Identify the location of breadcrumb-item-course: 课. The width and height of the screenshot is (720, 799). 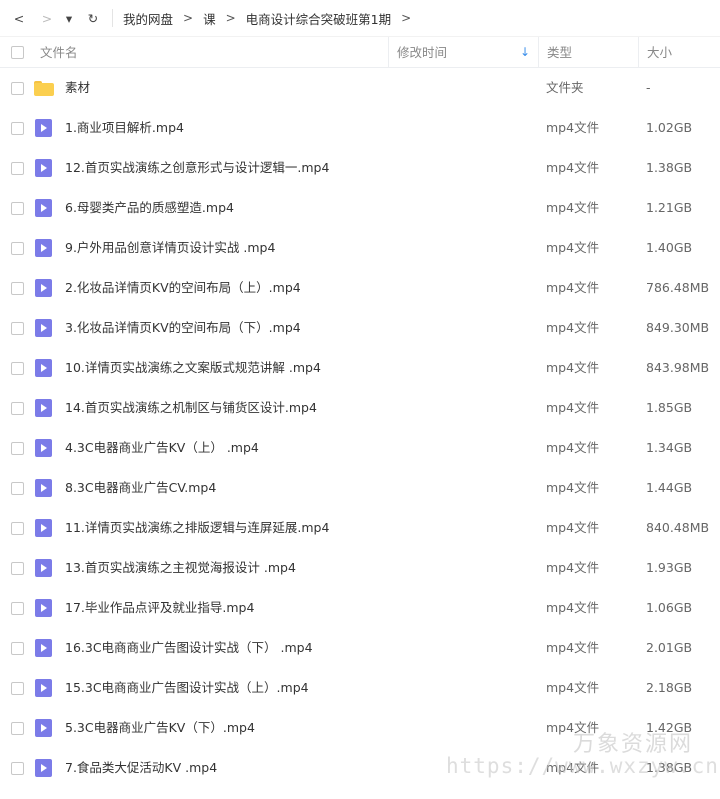
(209, 18).